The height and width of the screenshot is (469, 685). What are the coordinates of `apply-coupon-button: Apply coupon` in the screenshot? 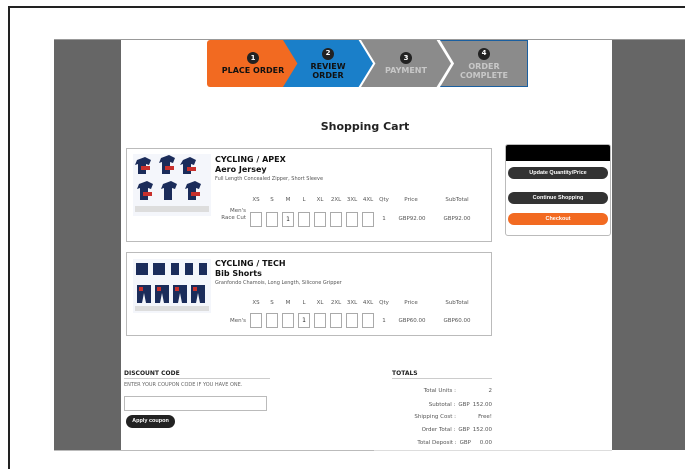 It's located at (150, 421).